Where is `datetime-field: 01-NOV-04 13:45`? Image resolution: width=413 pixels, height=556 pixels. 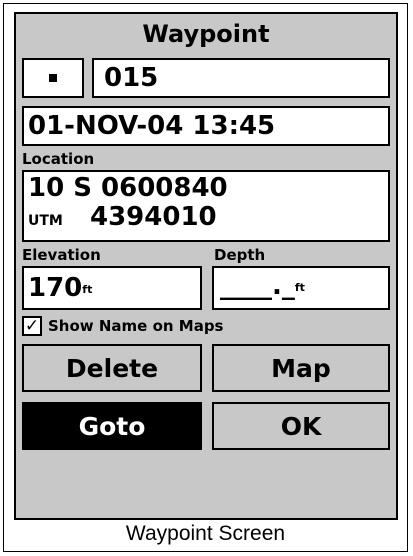 datetime-field: 01-NOV-04 13:45 is located at coordinates (206, 126).